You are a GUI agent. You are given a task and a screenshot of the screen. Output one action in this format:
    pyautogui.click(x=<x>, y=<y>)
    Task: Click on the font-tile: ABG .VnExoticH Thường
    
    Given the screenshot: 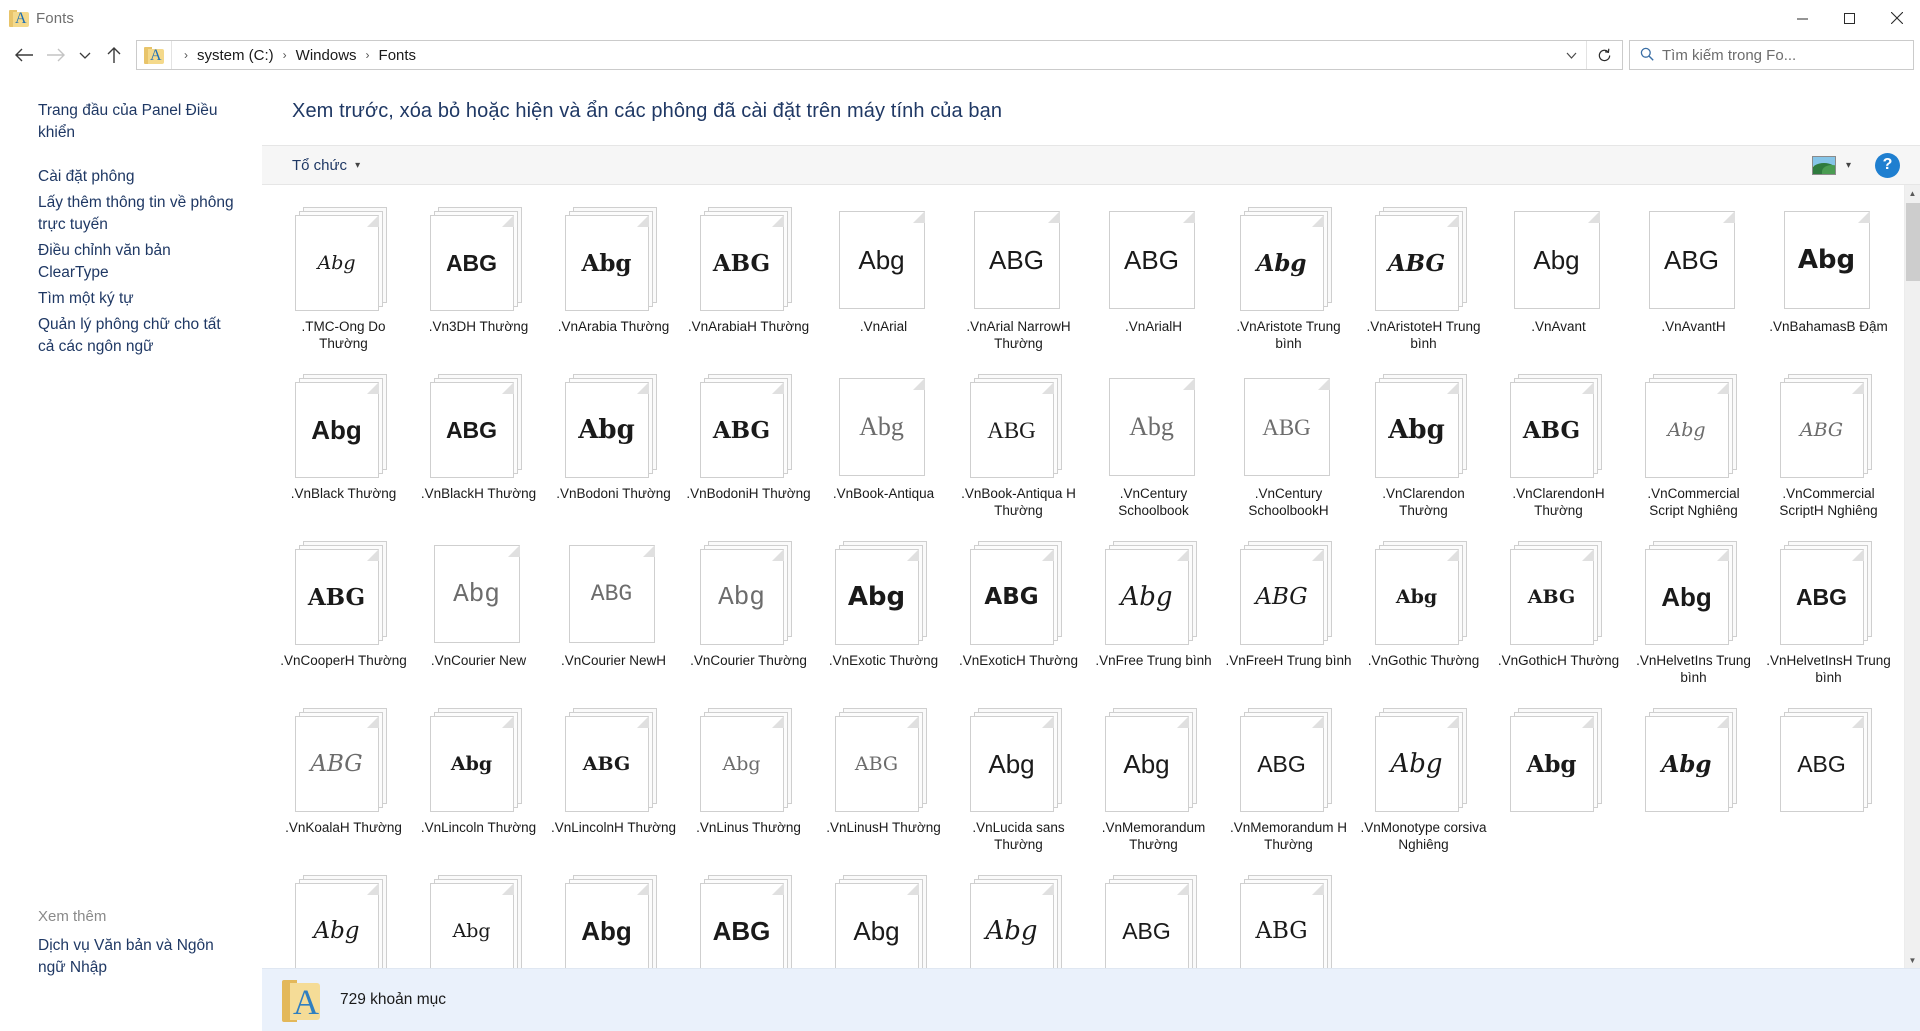 What is the action you would take?
    pyautogui.click(x=1018, y=620)
    